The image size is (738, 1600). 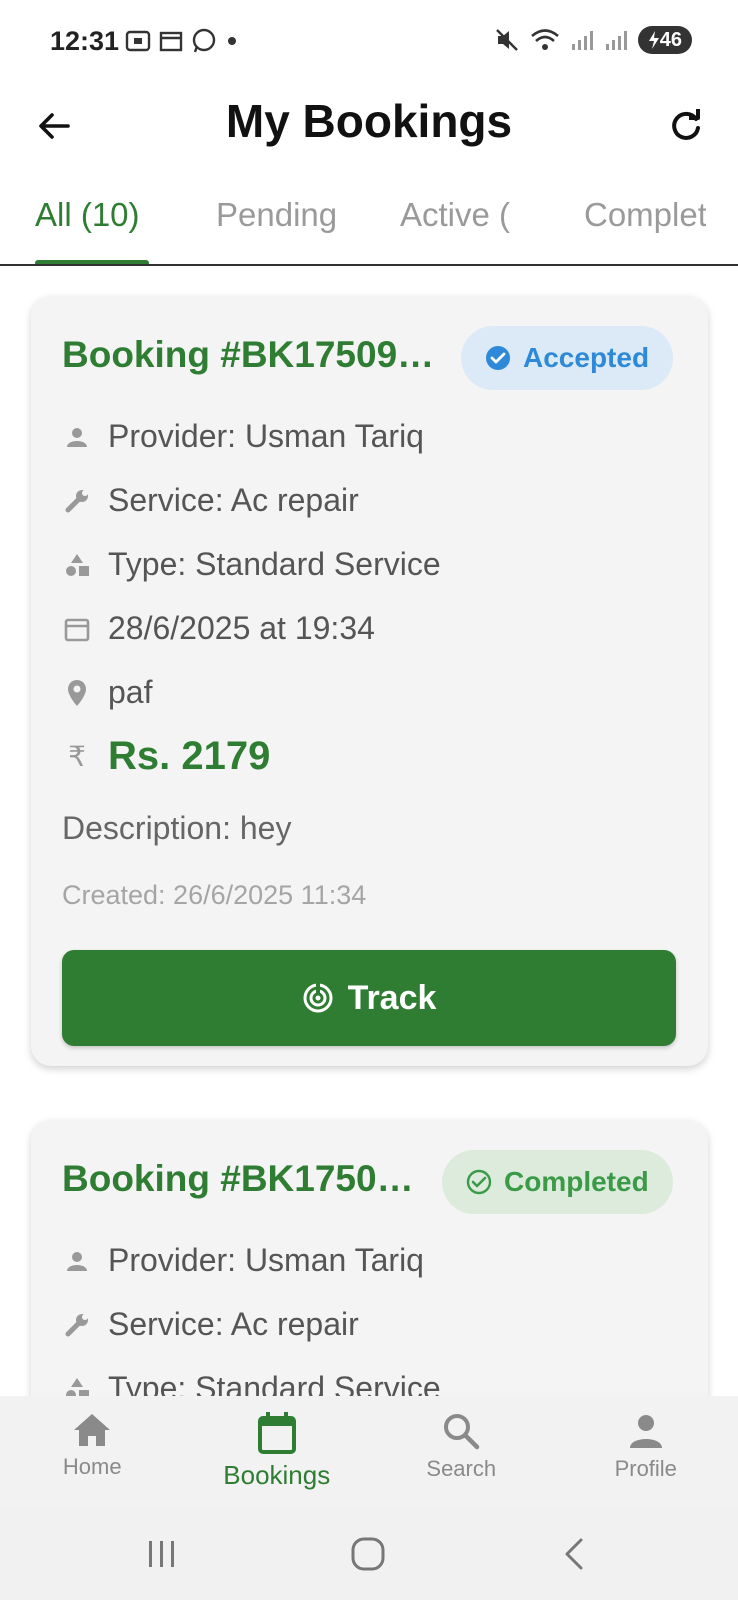 I want to click on refresh-button, so click(x=686, y=126).